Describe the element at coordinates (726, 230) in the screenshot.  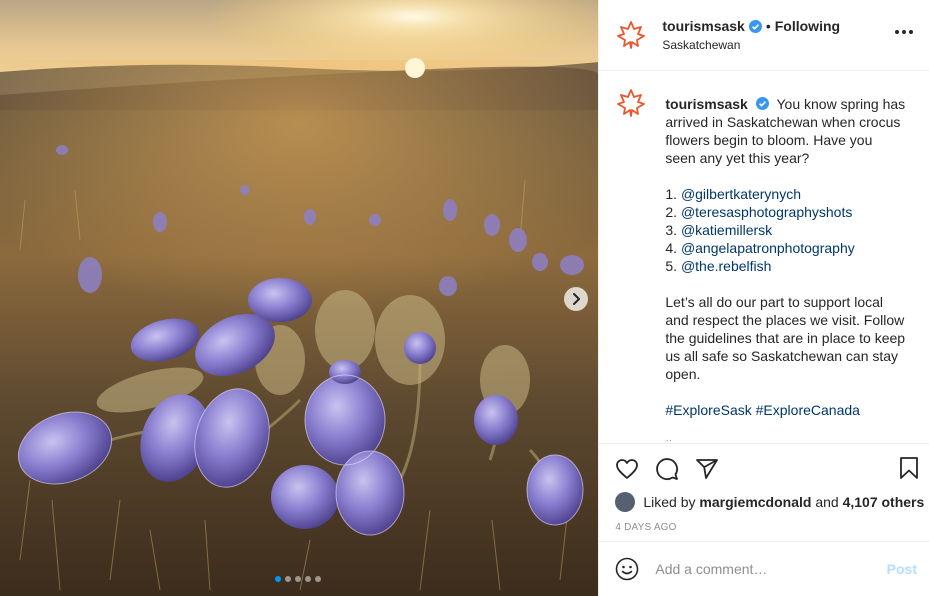
I see `mention-link: @katiemillersk` at that location.